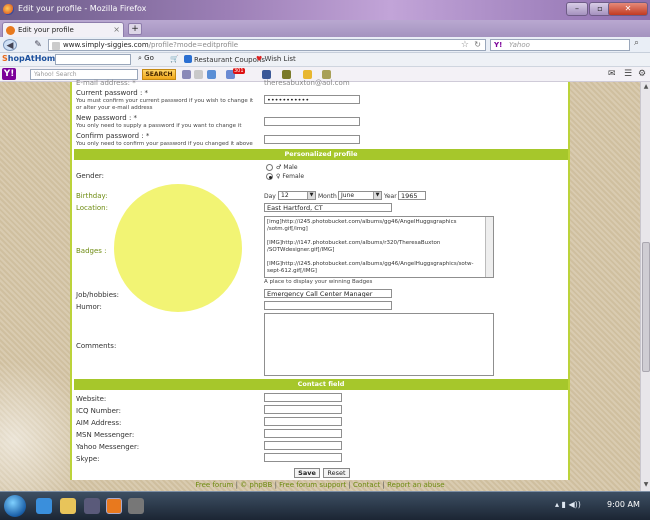 This screenshot has height=520, width=650. Describe the element at coordinates (303, 445) in the screenshot. I see `yahoo-messenger-input` at that location.